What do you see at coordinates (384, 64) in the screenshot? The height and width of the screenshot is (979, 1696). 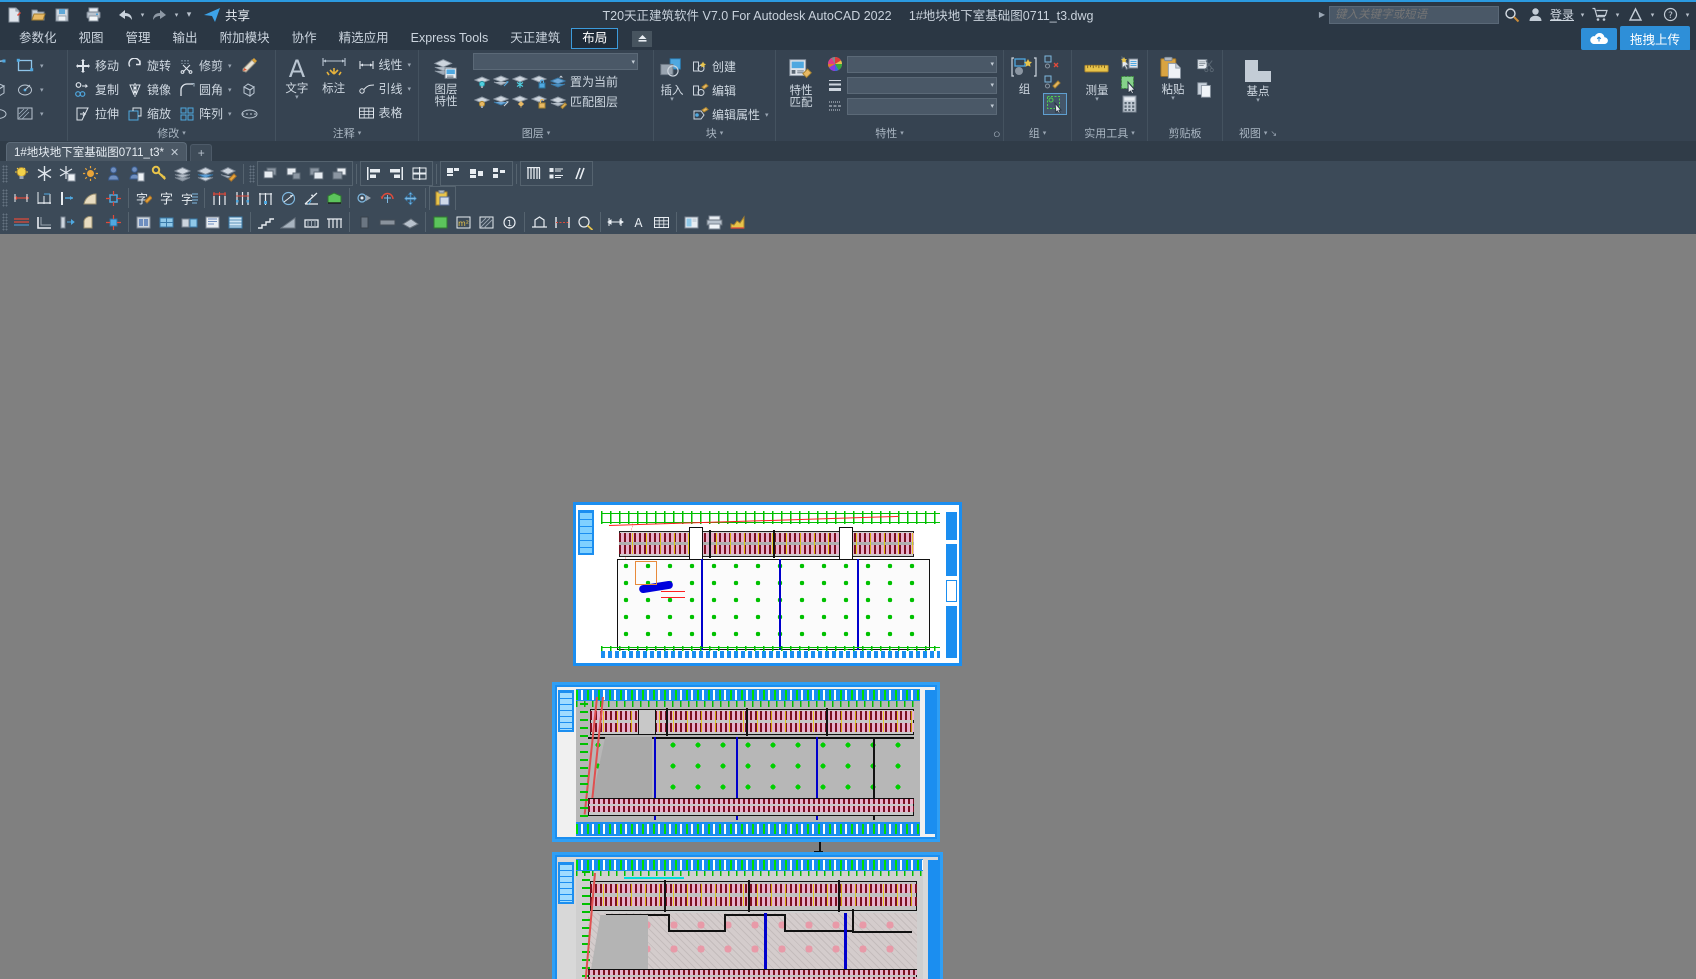 I see `linear-dim-button: 线性 ▾` at bounding box center [384, 64].